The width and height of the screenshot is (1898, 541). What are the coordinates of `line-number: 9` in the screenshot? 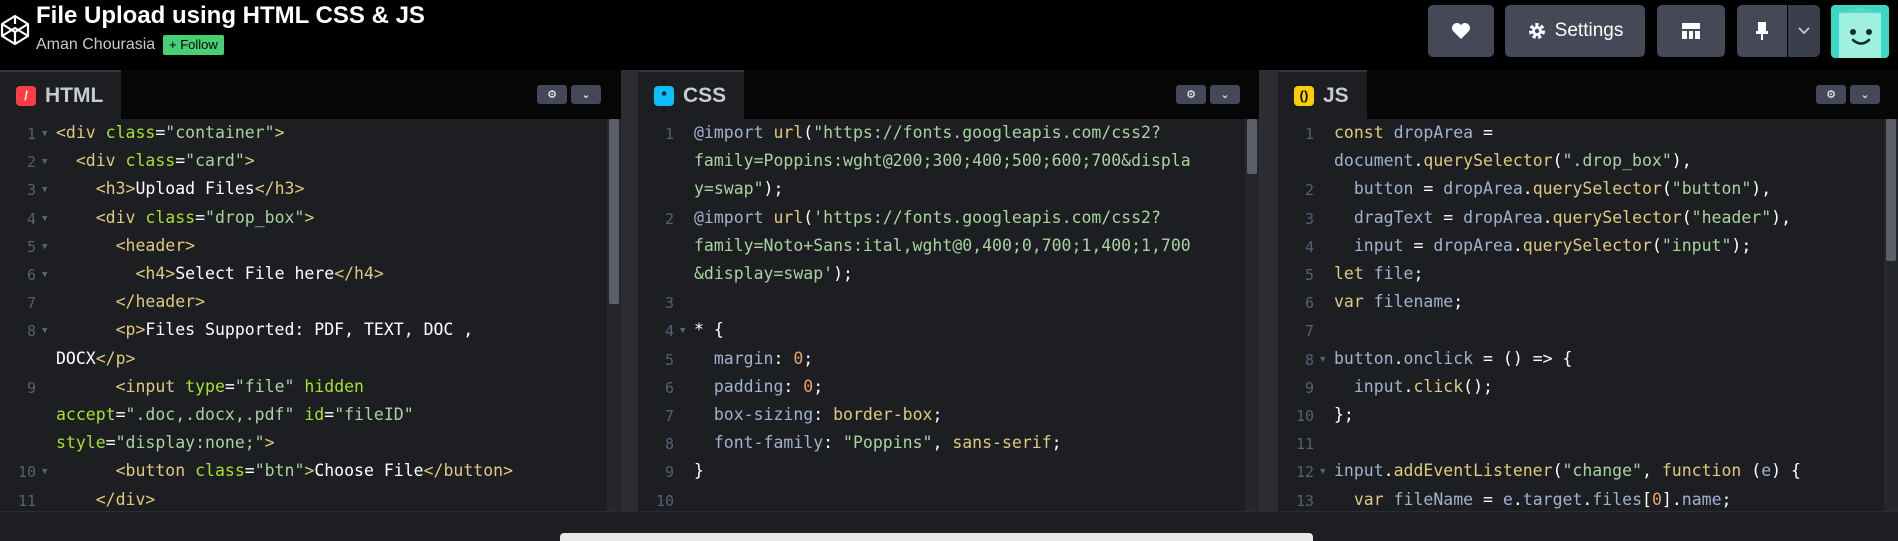 It's located at (1309, 387).